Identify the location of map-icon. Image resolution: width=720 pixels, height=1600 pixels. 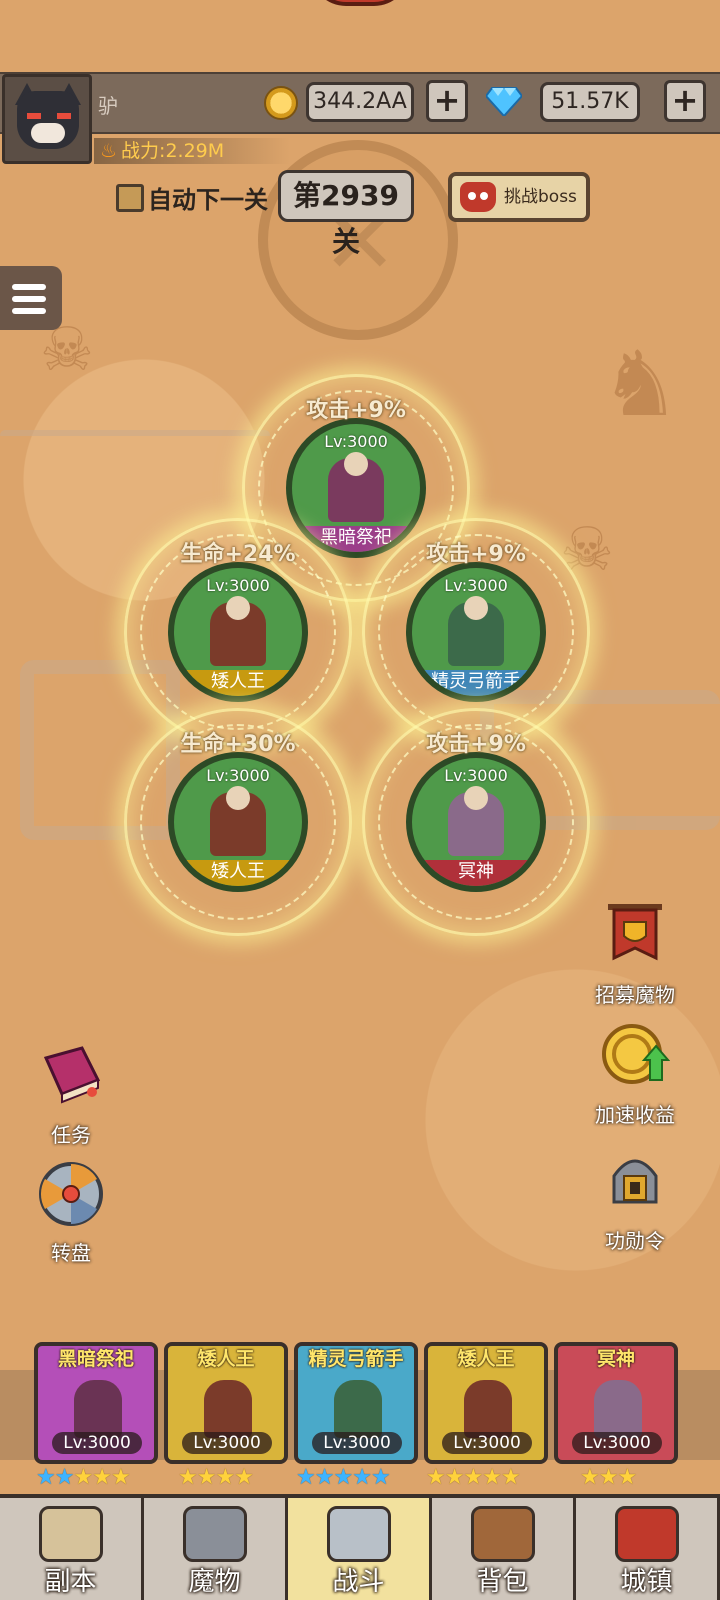
(70, 1534).